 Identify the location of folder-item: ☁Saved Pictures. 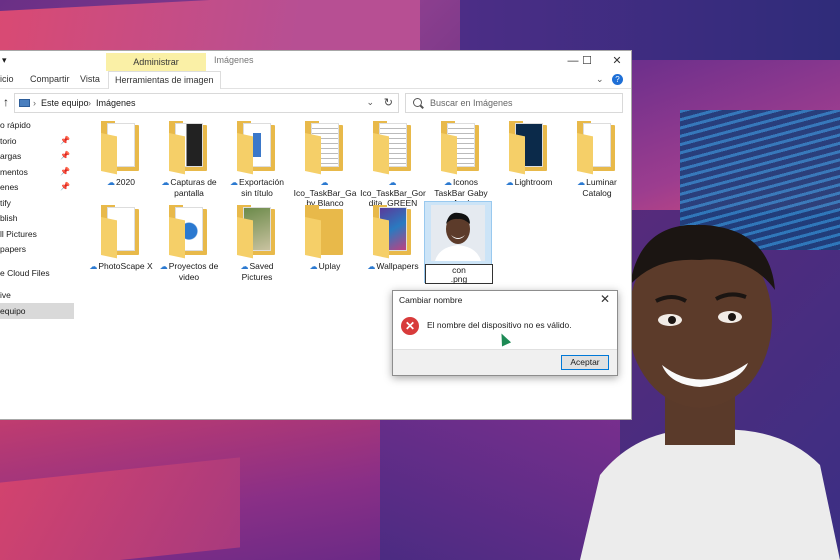
(257, 243).